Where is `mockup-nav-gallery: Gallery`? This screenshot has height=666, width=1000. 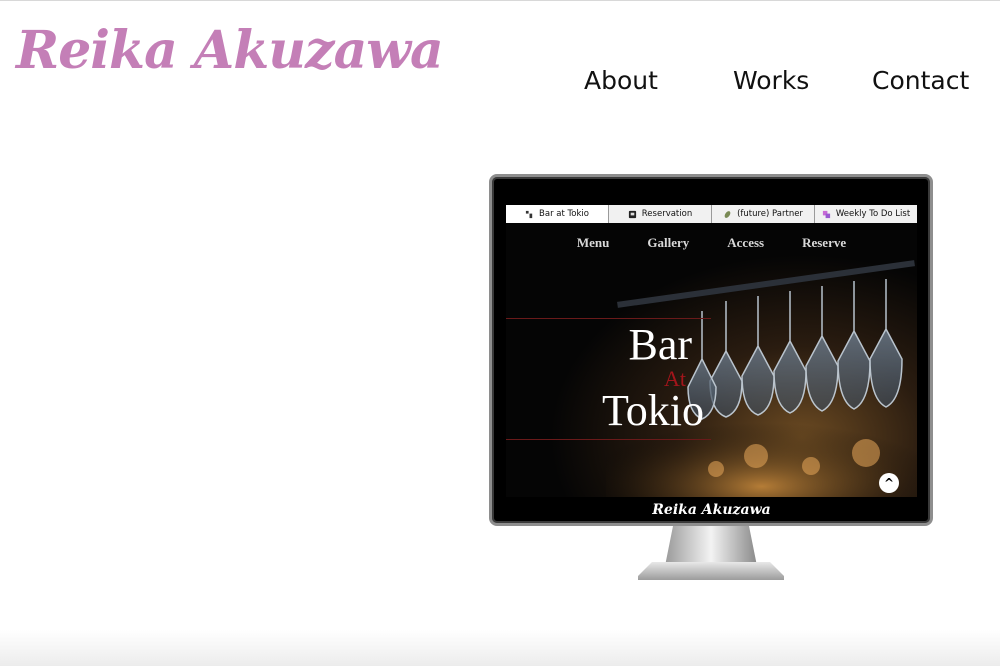
mockup-nav-gallery: Gallery is located at coordinates (668, 243).